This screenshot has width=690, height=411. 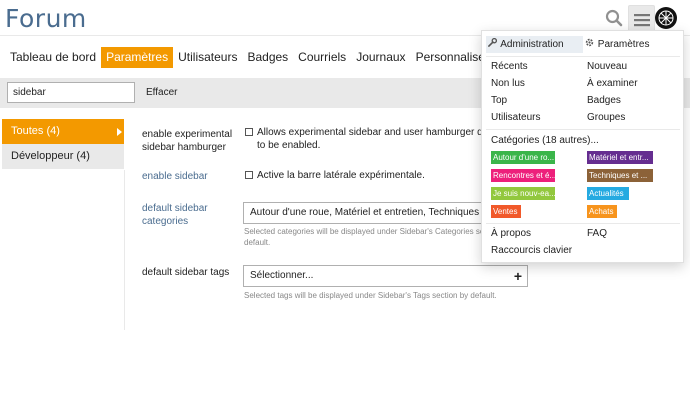 What do you see at coordinates (518, 276) in the screenshot?
I see `plus-icon: +` at bounding box center [518, 276].